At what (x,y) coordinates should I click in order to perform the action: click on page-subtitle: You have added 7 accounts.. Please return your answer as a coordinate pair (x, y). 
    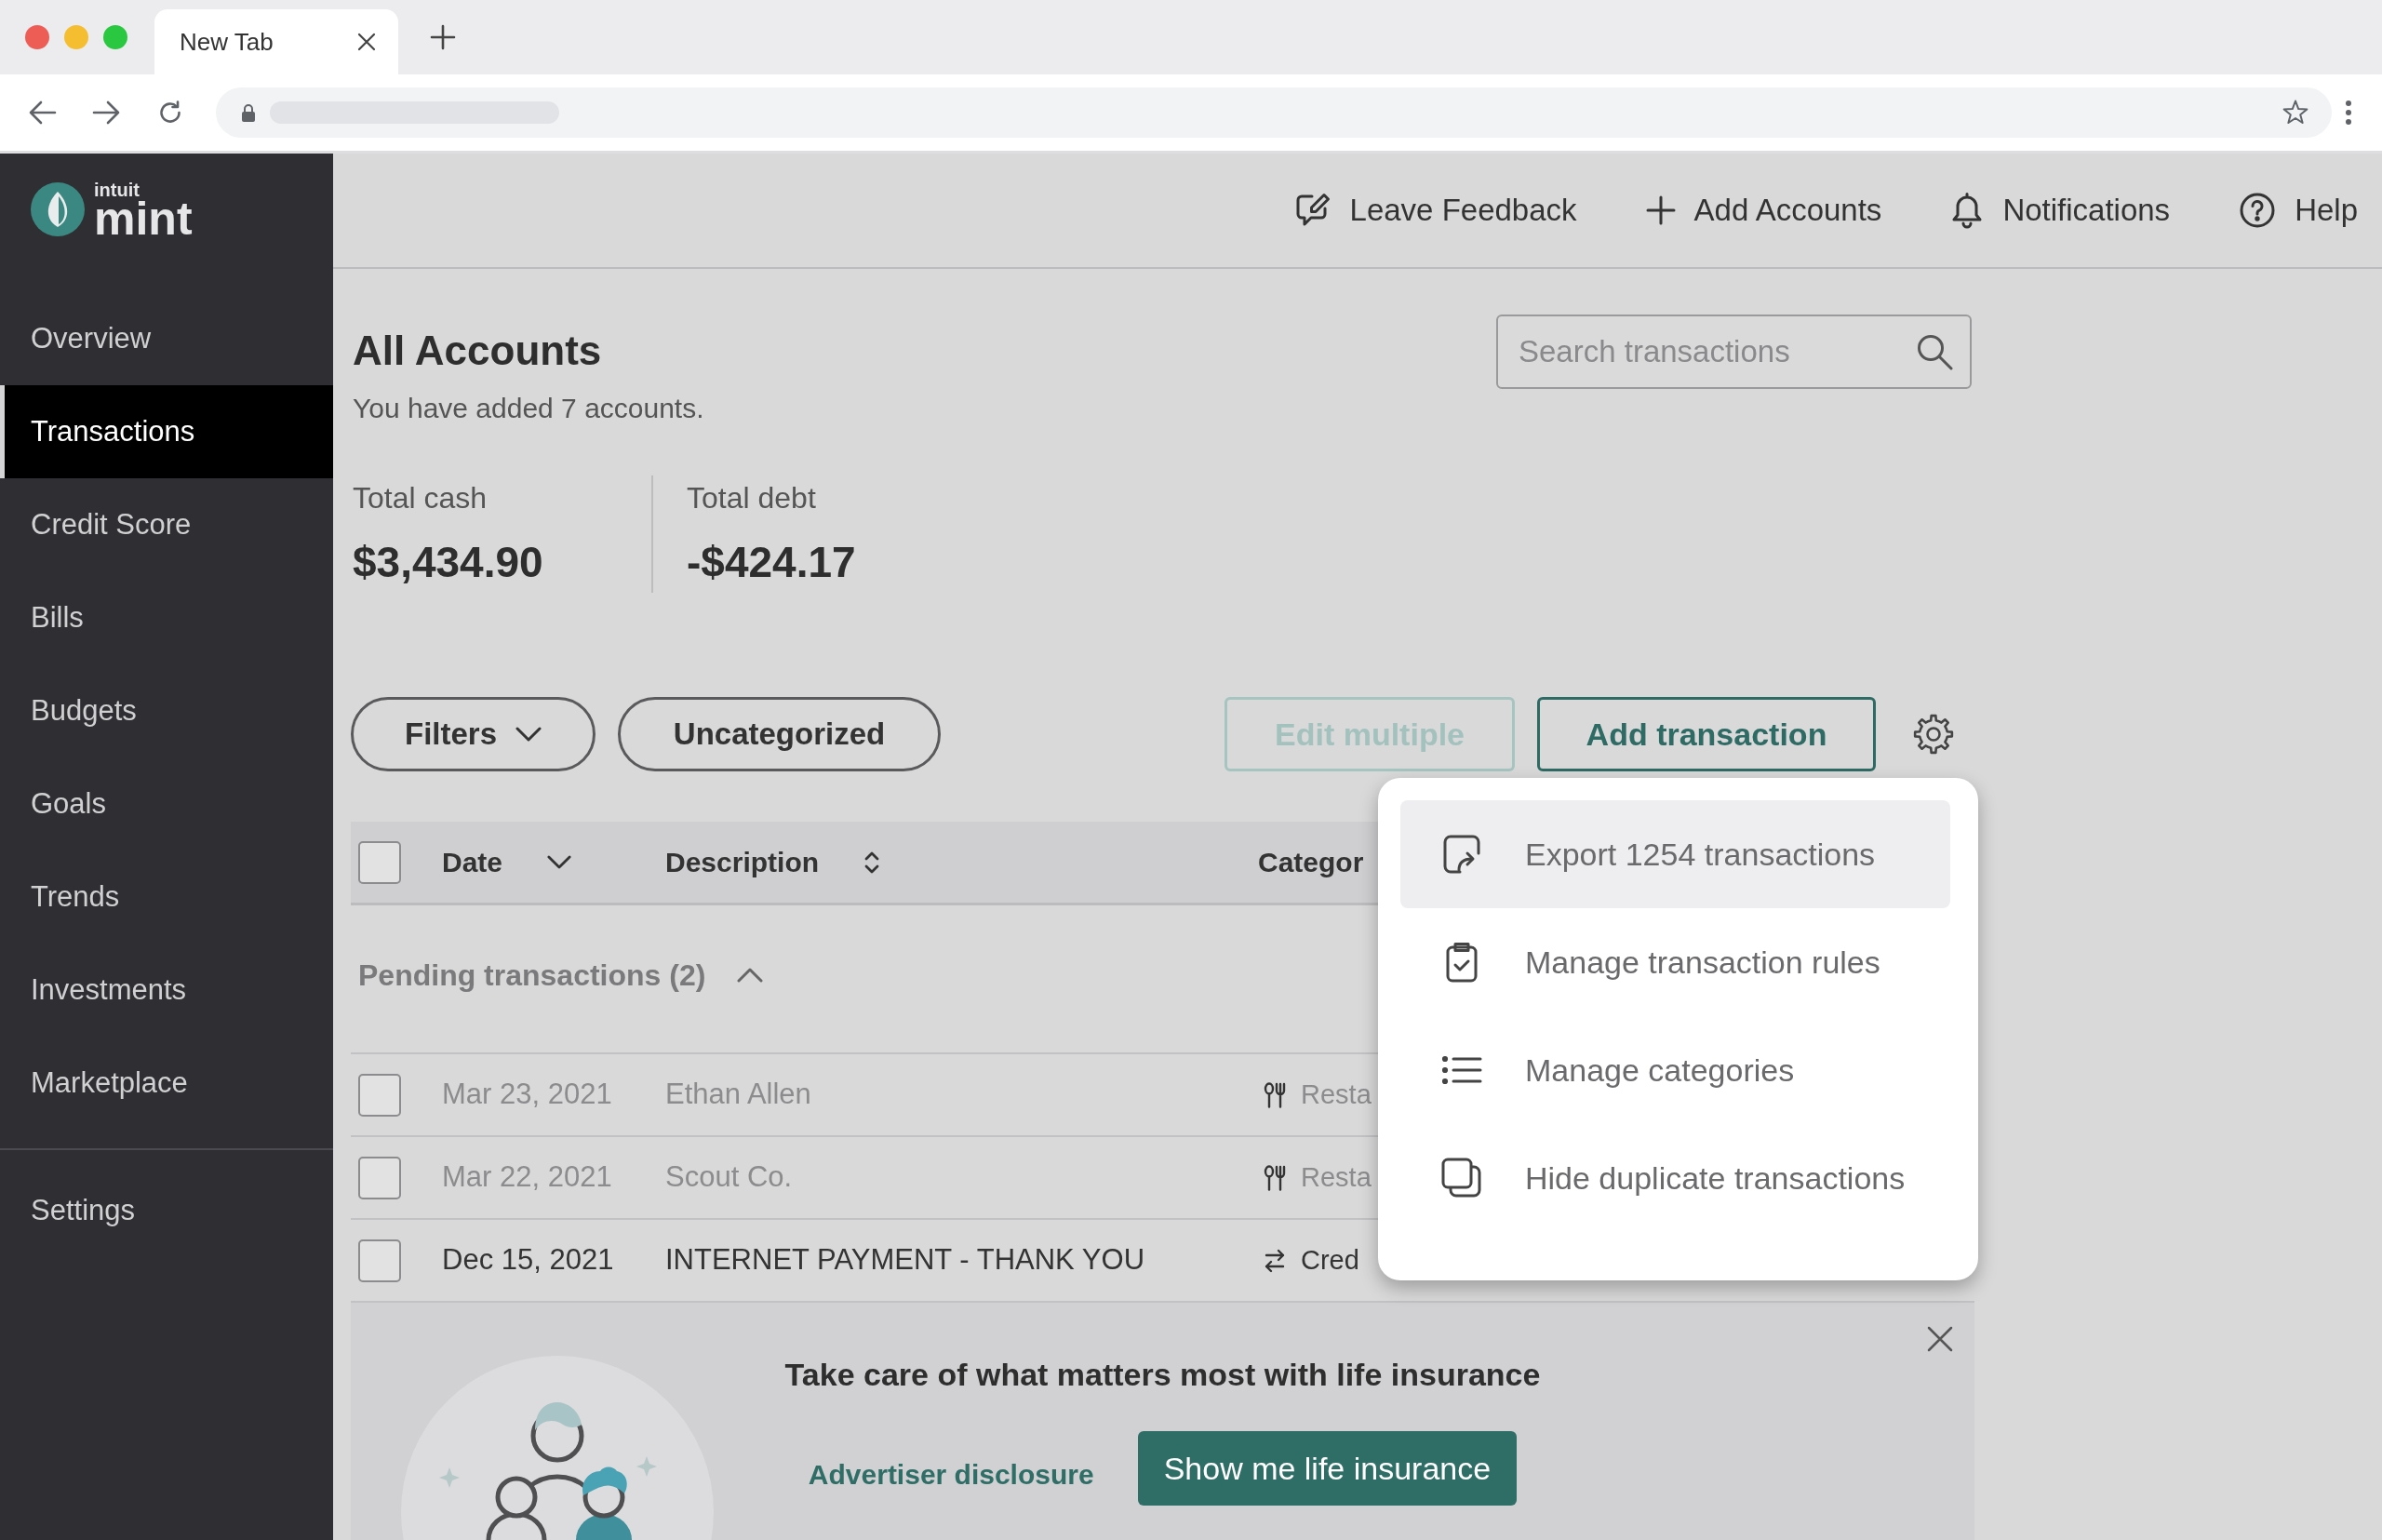
    Looking at the image, I should click on (528, 408).